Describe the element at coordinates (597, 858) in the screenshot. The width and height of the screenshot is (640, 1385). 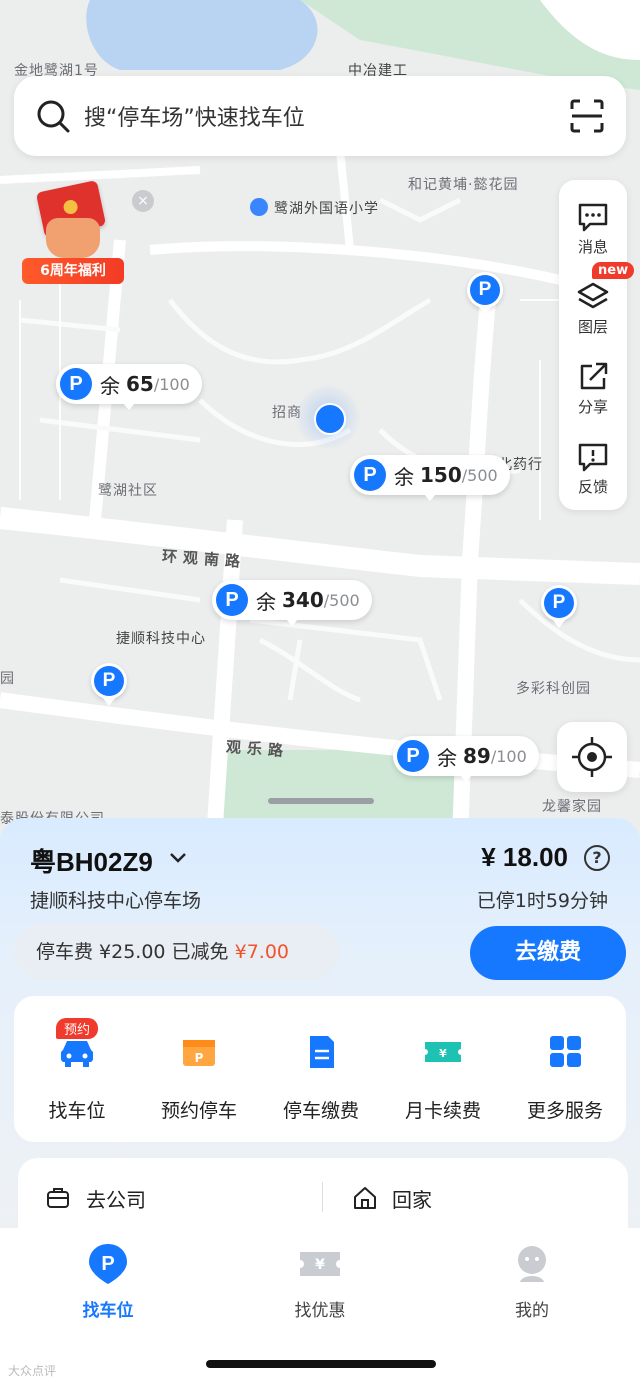
I see `help-icon: ?` at that location.